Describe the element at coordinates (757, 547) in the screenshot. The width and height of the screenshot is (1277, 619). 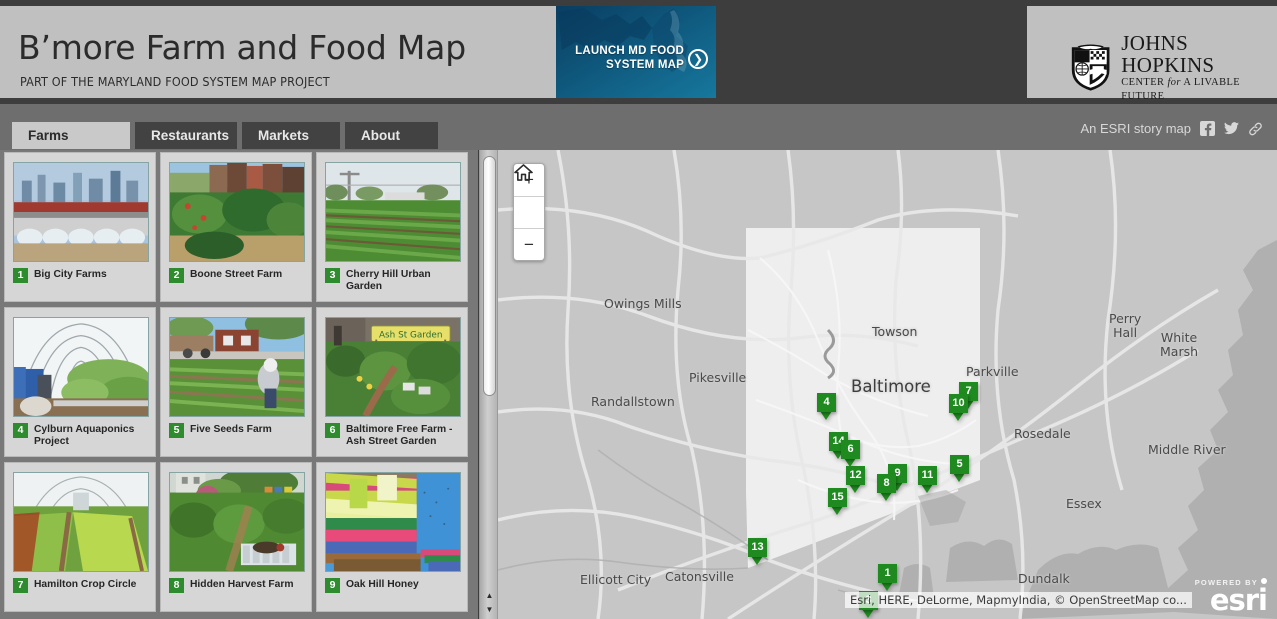
I see `marker-number: 13` at that location.